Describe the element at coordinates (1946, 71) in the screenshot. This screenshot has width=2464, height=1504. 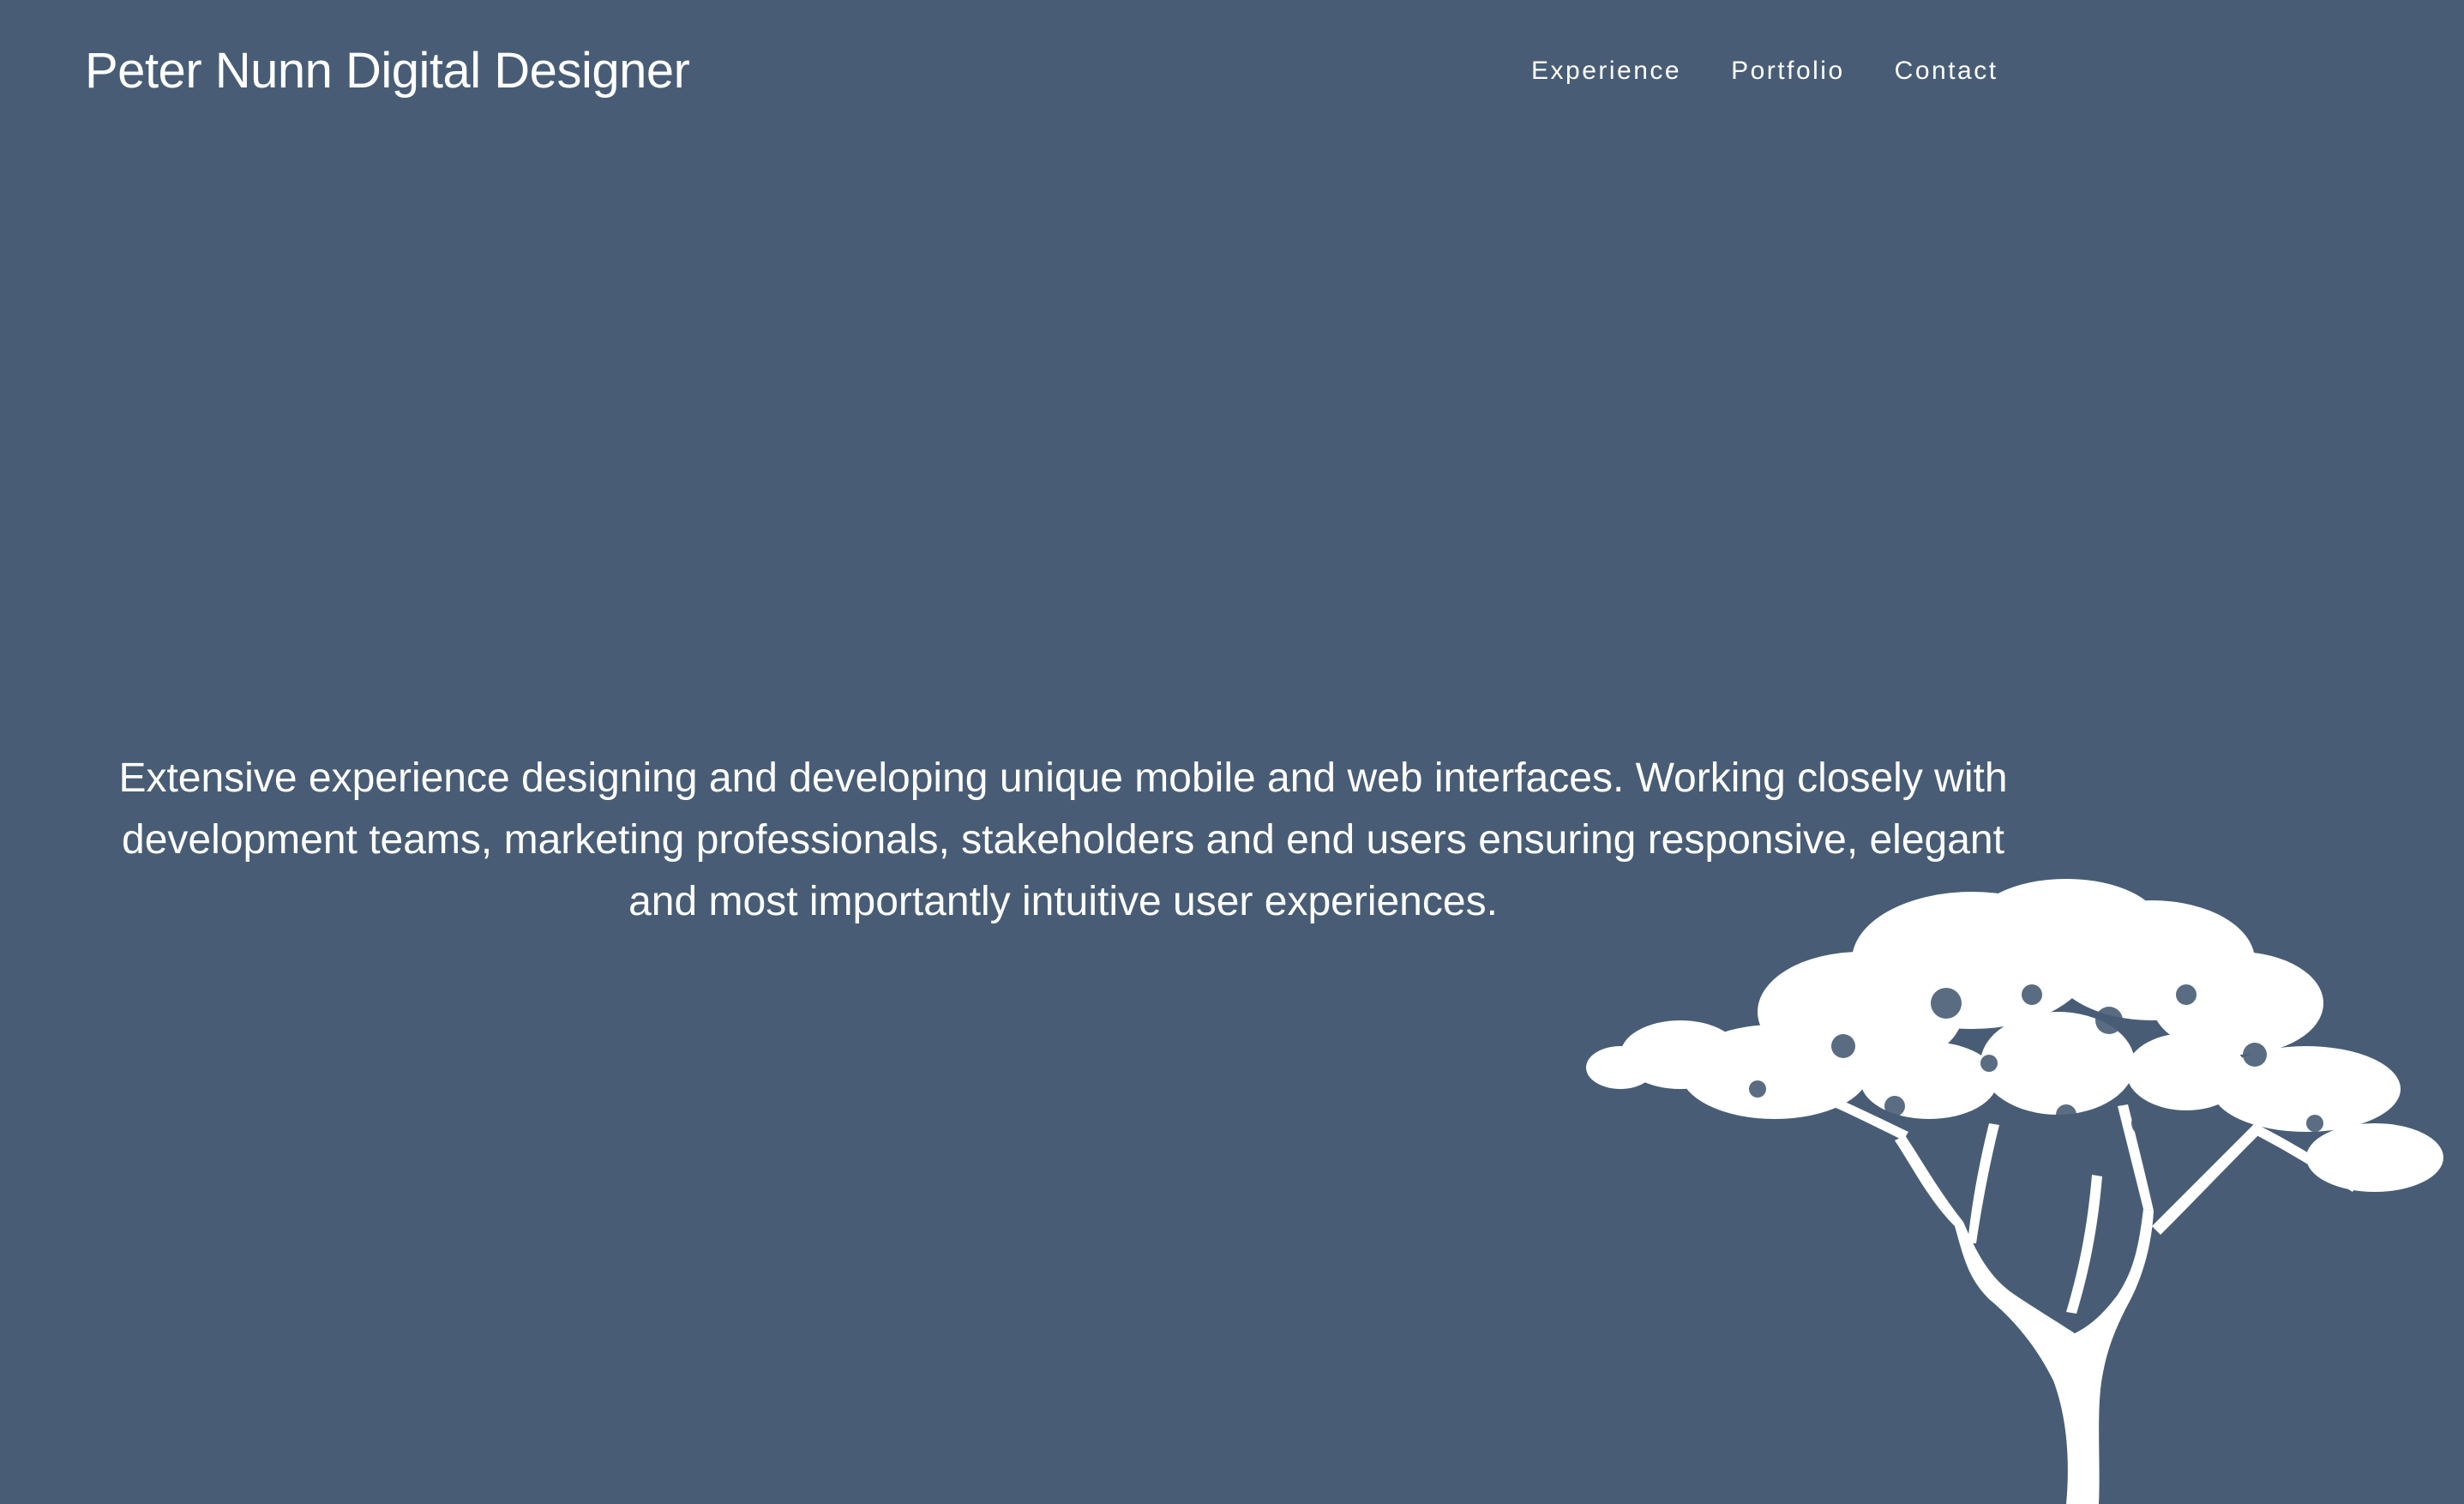
I see `nav-link-contact: Contact` at that location.